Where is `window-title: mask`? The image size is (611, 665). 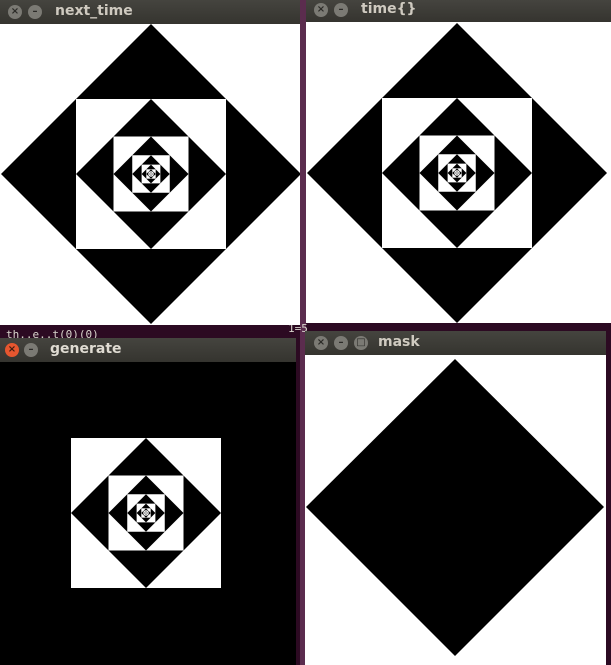 window-title: mask is located at coordinates (399, 342).